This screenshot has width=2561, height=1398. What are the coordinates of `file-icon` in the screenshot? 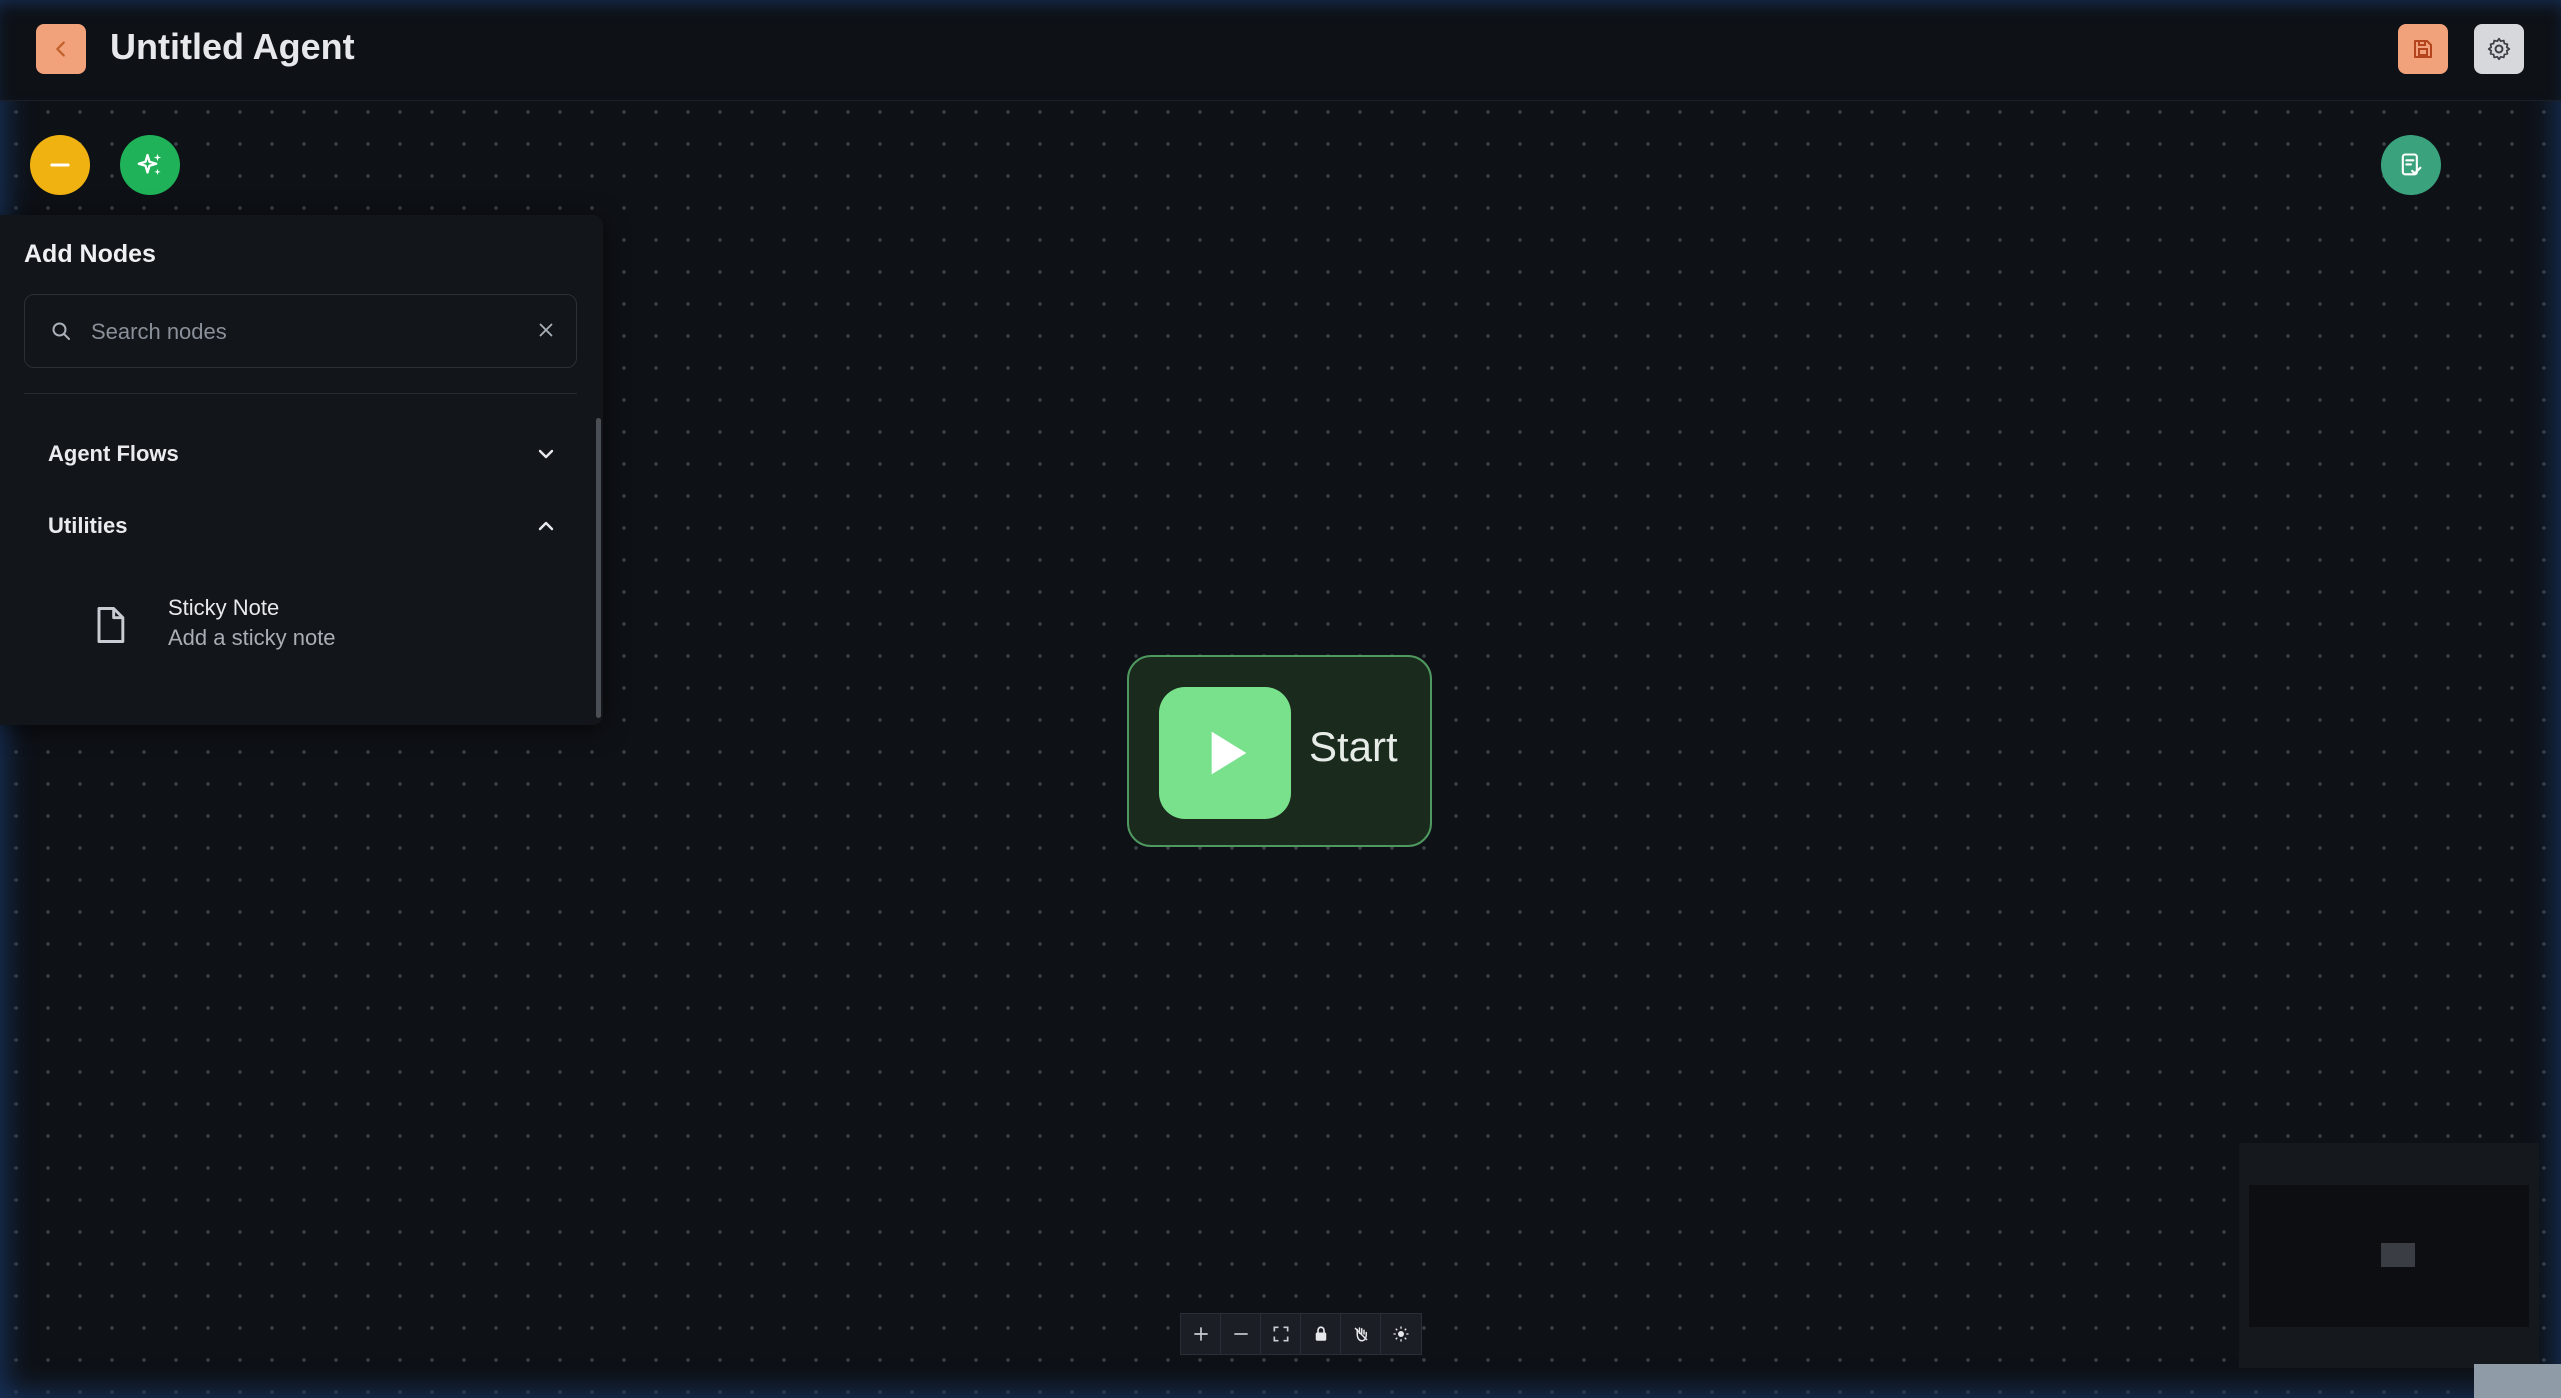 It's located at (111, 625).